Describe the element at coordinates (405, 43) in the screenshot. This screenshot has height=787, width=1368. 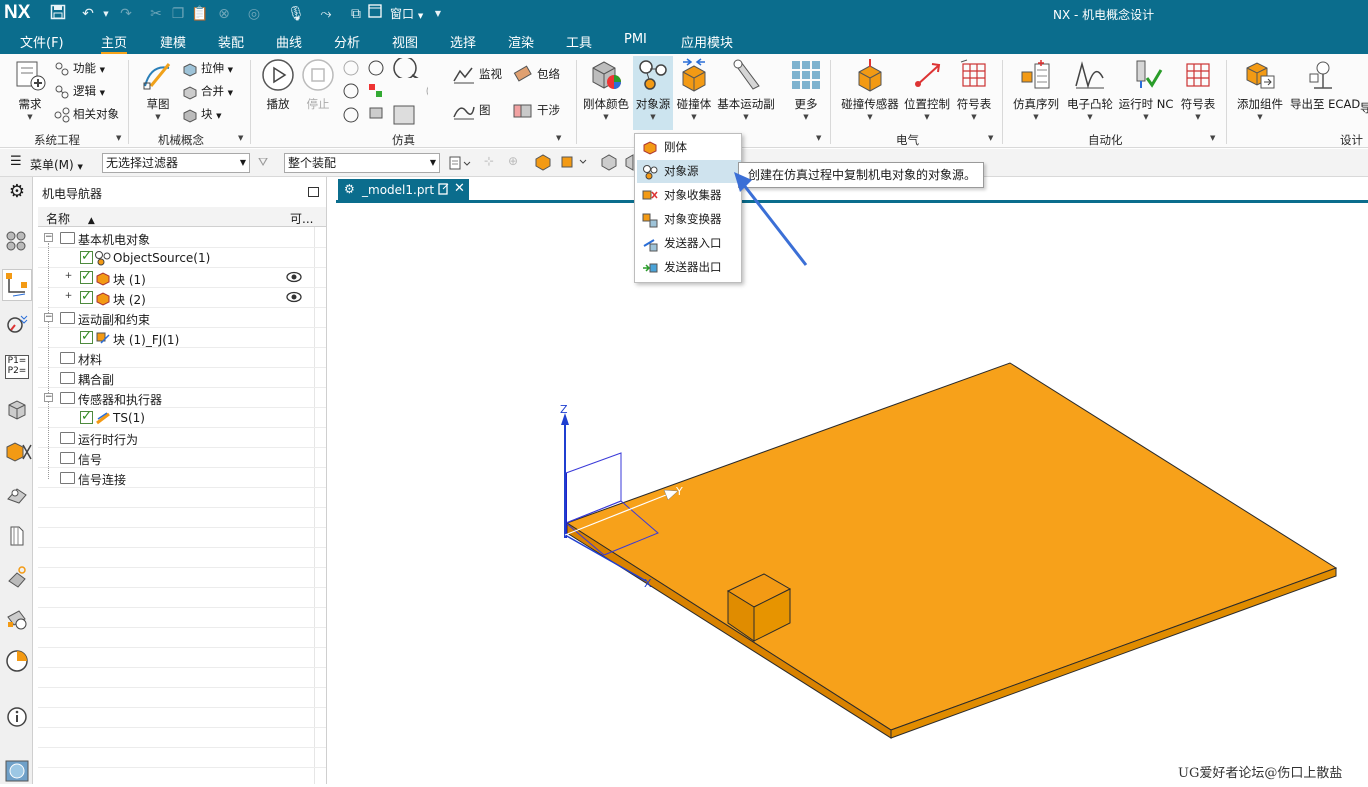
I see `tab-view: 视图` at that location.